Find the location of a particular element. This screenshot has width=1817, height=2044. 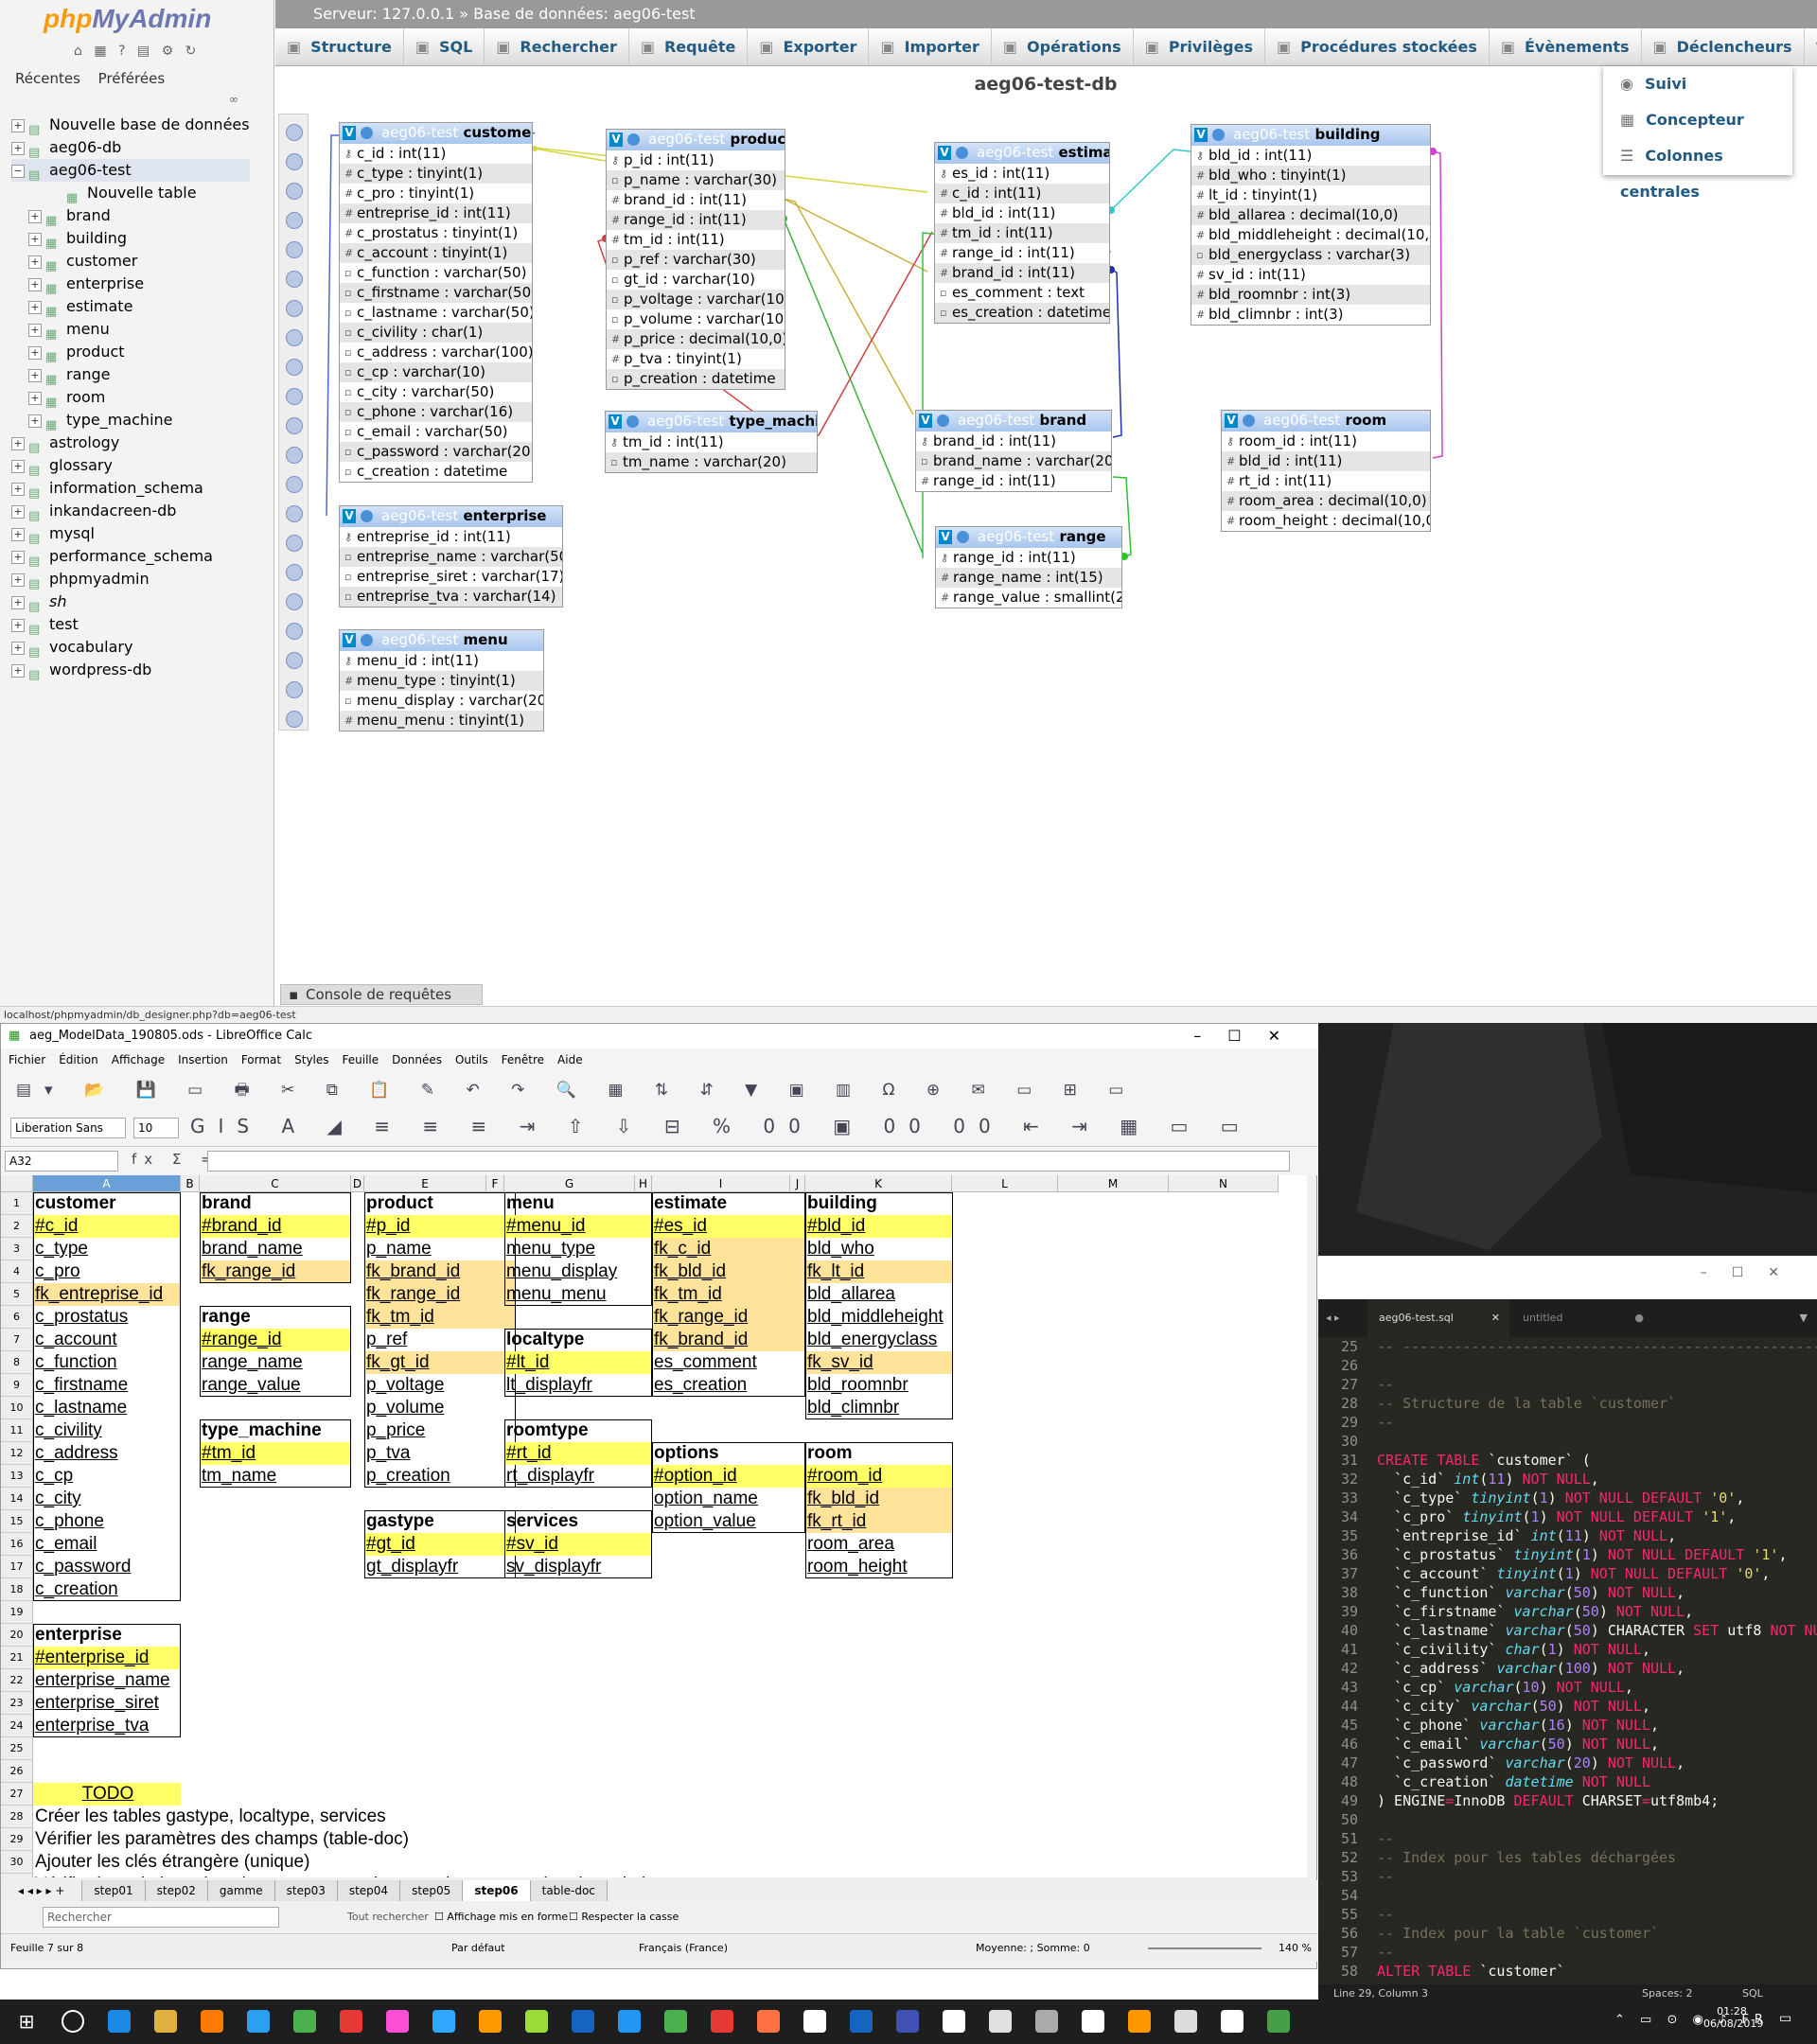

status-zoom: 140 % is located at coordinates (1295, 1948).